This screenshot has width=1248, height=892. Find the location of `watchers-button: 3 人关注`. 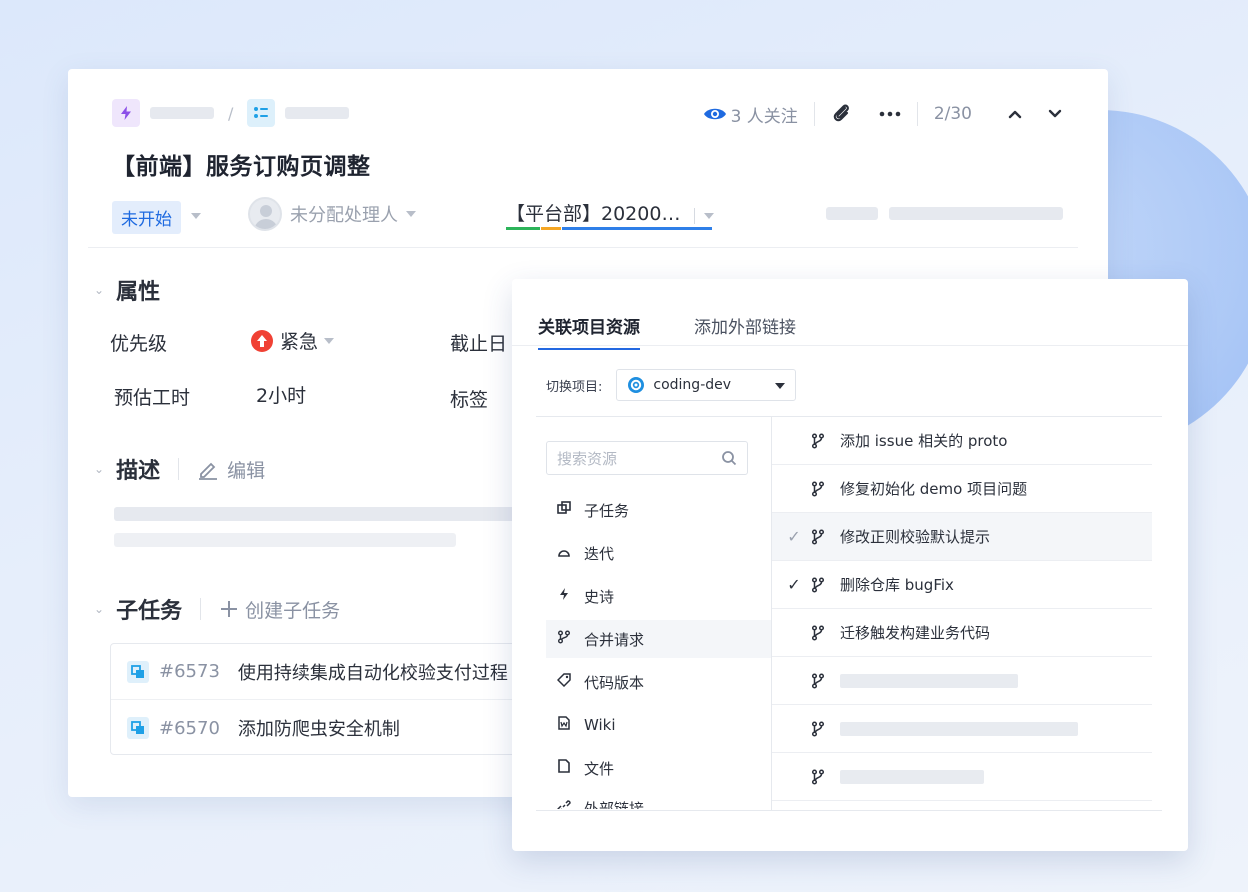

watchers-button: 3 人关注 is located at coordinates (750, 114).